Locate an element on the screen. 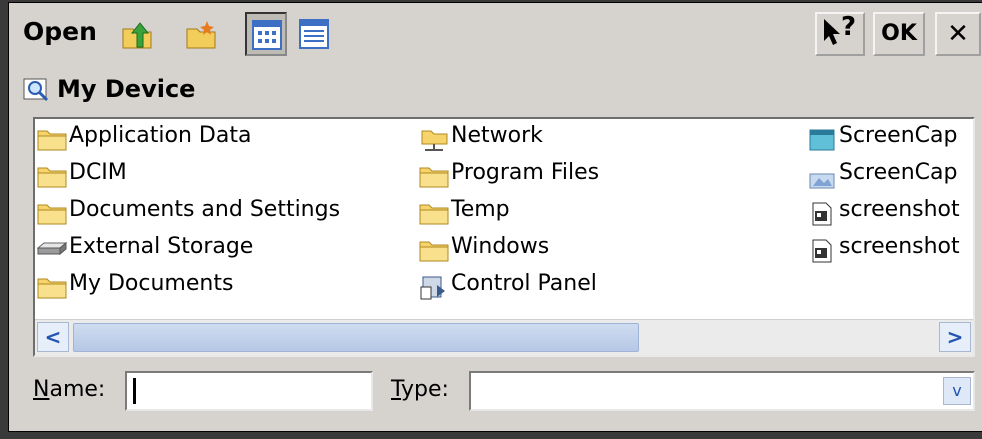 The width and height of the screenshot is (982, 439). details-view-button is located at coordinates (314, 34).